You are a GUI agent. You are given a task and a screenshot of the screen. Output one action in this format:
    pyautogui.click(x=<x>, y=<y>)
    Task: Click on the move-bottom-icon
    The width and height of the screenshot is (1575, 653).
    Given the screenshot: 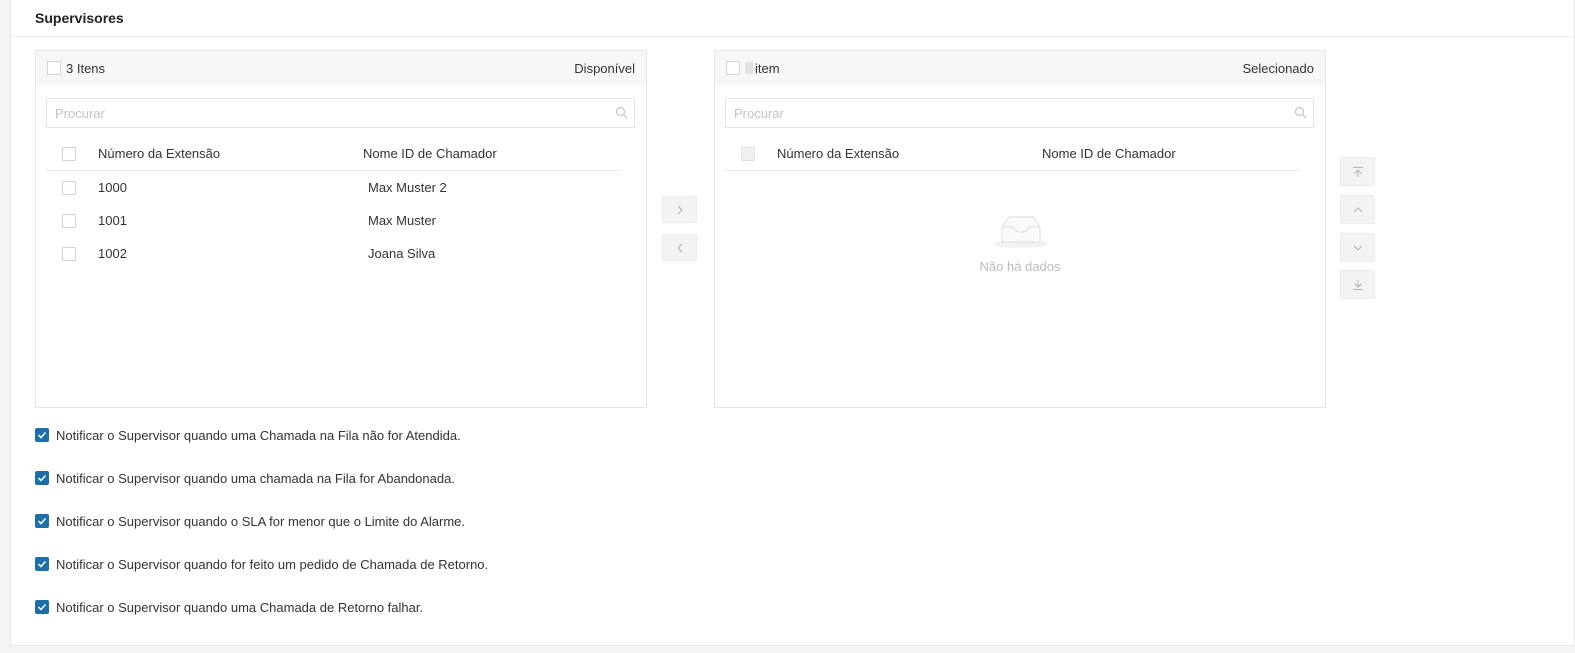 What is the action you would take?
    pyautogui.click(x=1358, y=285)
    